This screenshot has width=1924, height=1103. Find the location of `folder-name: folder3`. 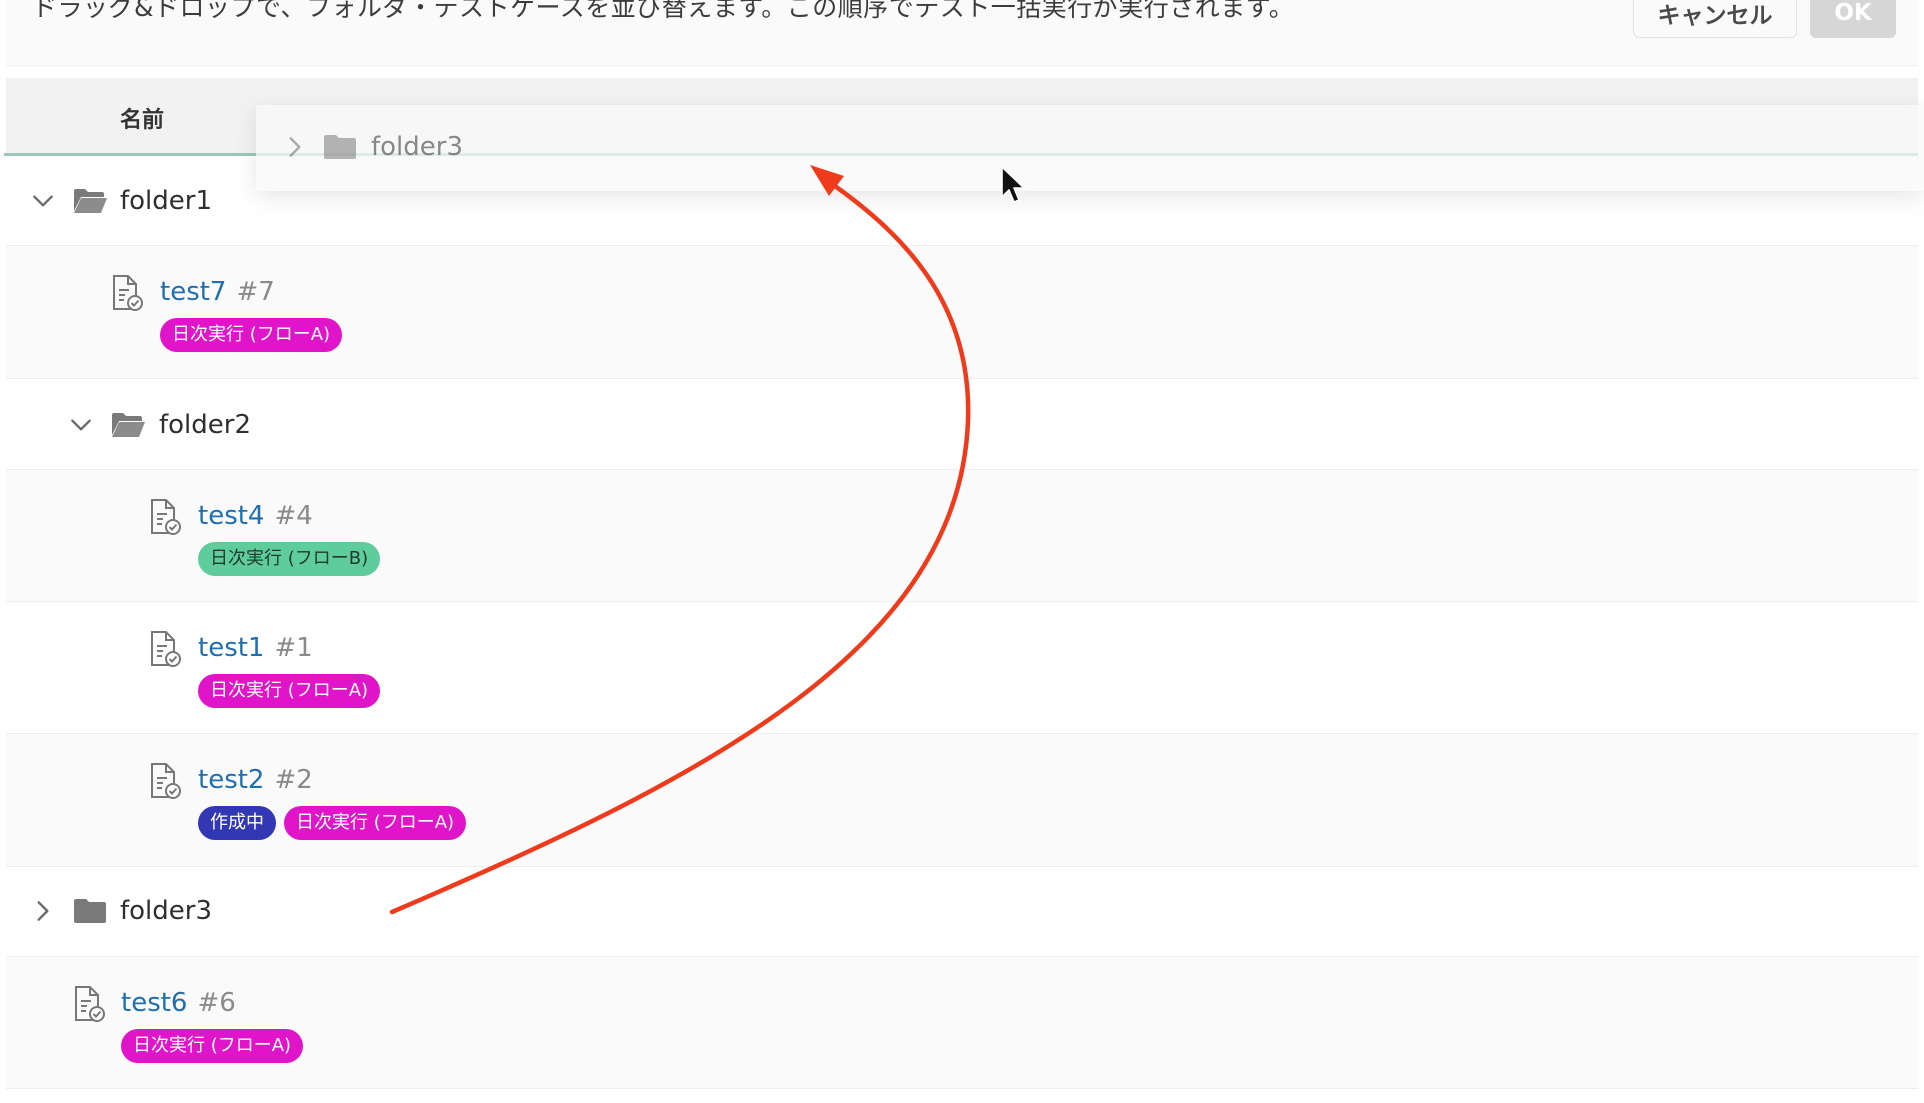

folder-name: folder3 is located at coordinates (166, 911).